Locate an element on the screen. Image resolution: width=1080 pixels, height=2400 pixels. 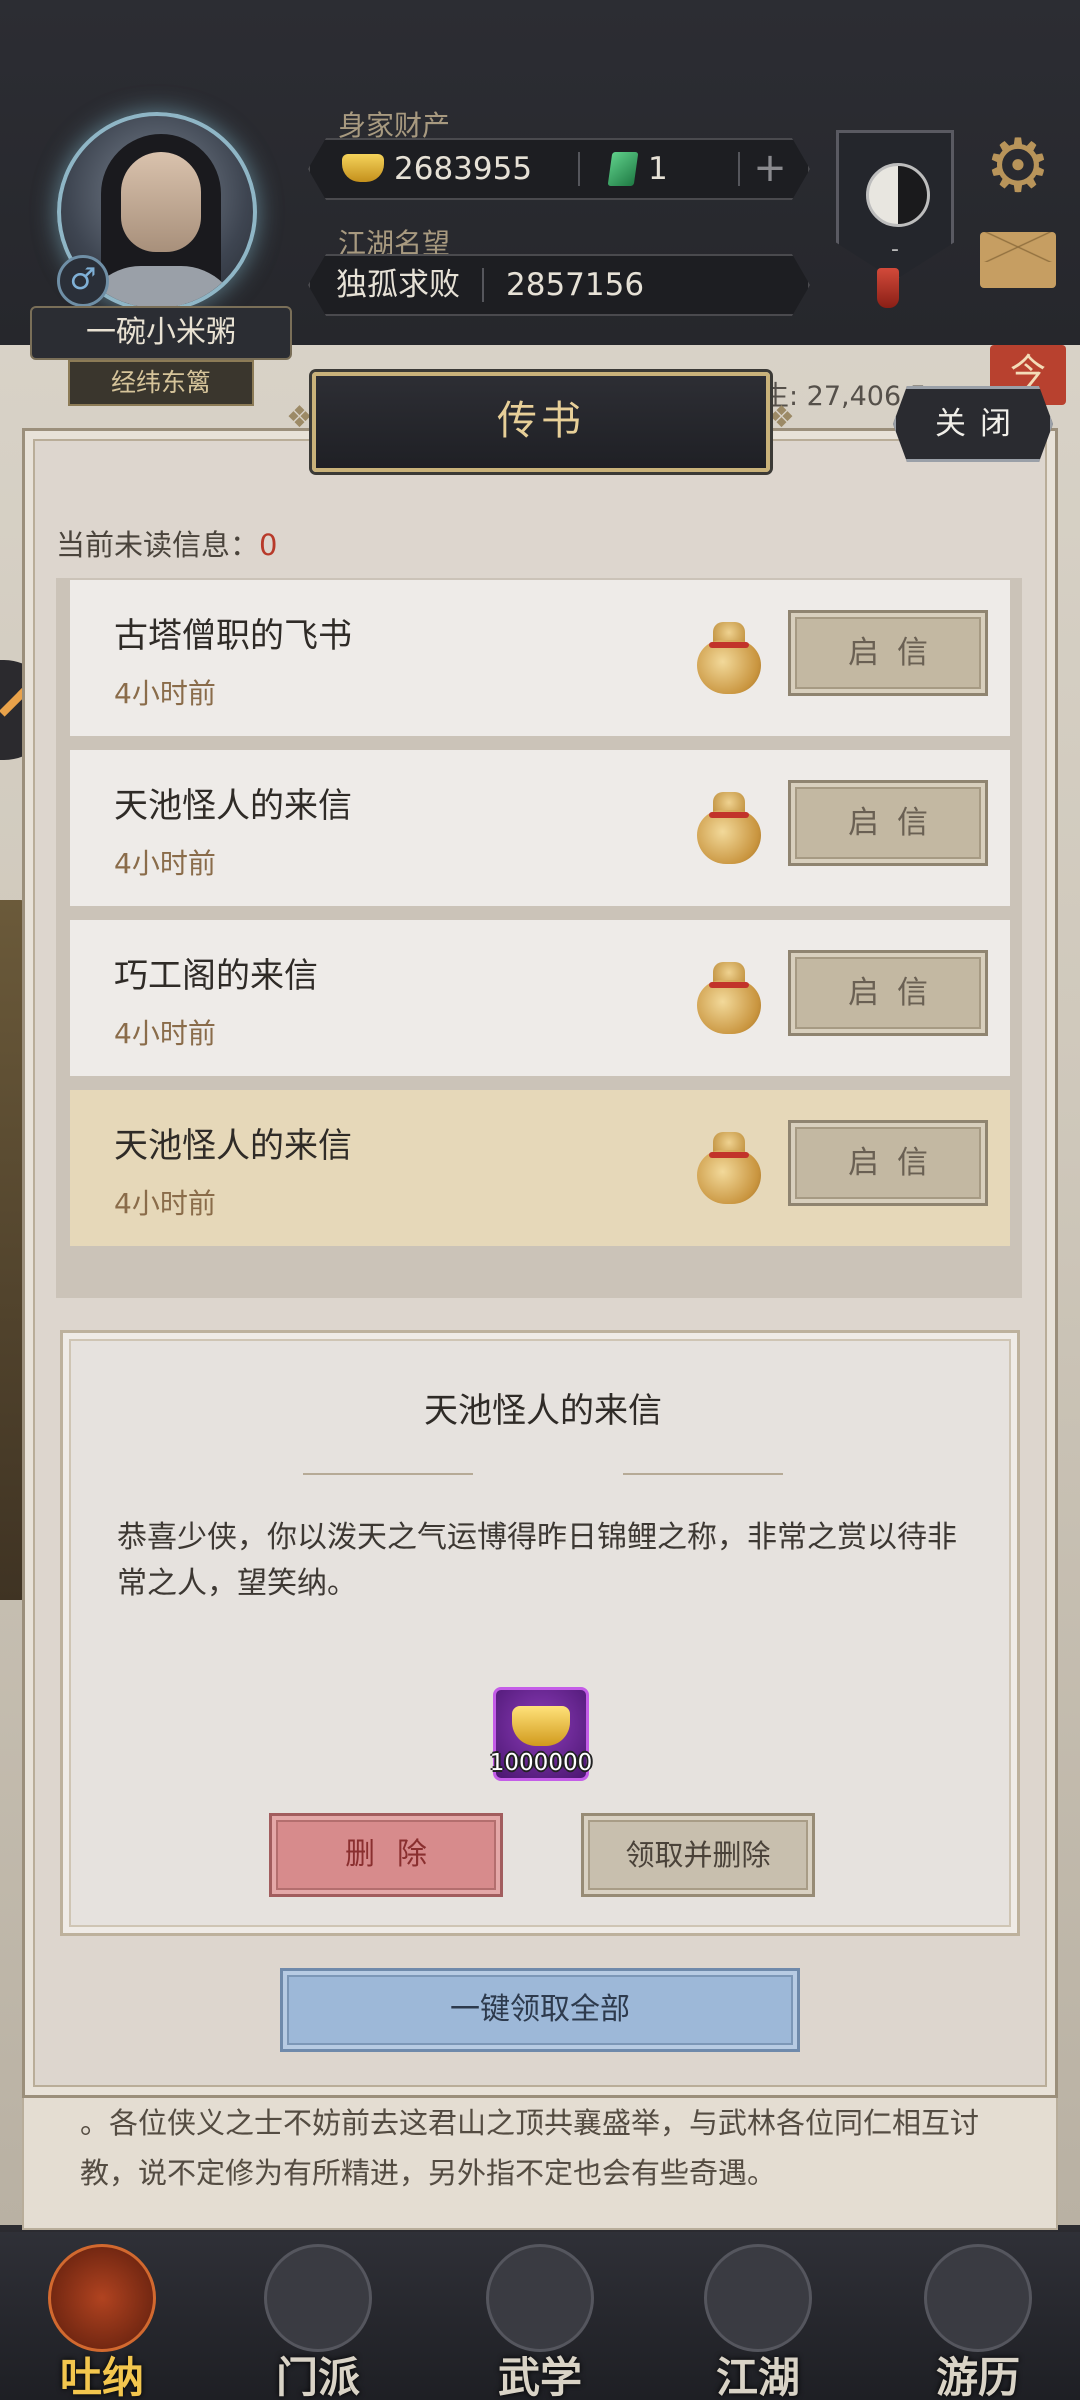
nav-sect: 门派 is located at coordinates (318, 2316).